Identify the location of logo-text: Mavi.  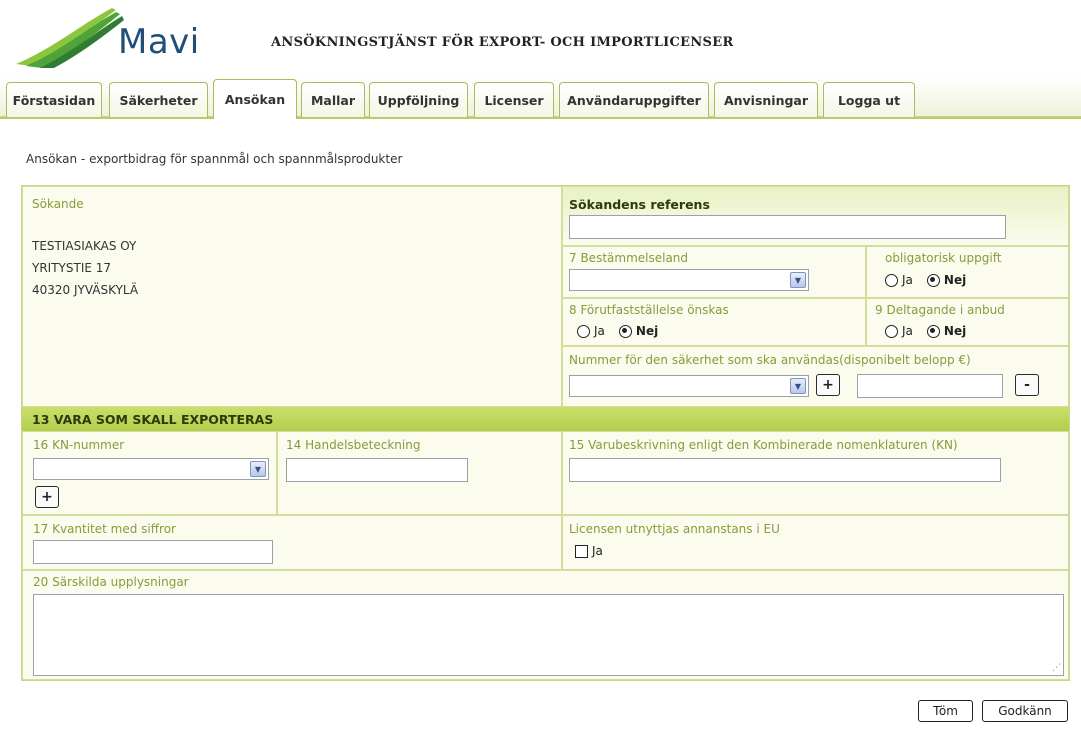
(159, 42).